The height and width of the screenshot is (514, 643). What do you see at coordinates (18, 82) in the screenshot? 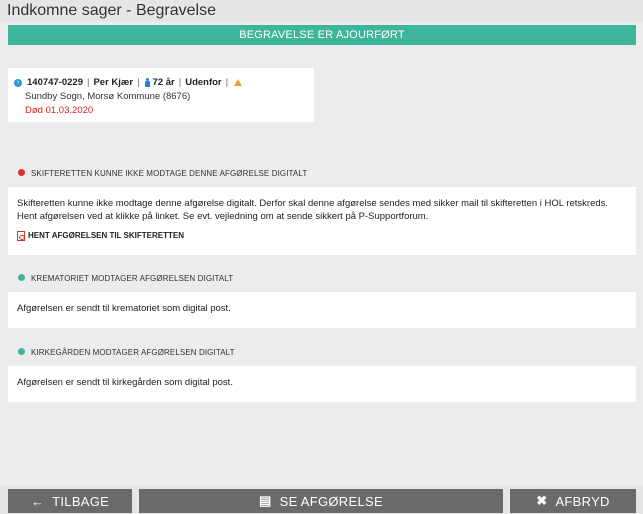
I see `expand-arrow-icon: ›` at bounding box center [18, 82].